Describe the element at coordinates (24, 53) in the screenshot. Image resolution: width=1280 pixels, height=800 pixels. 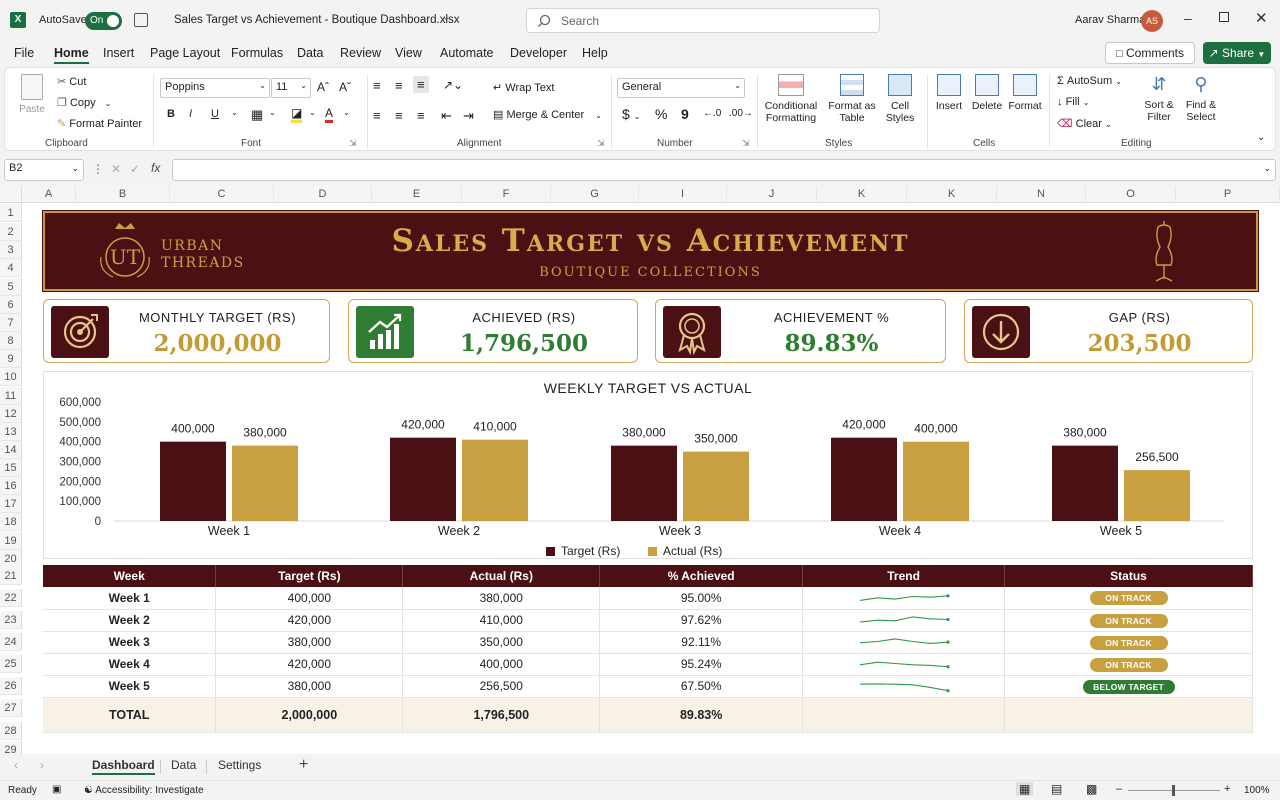
I see `menu-file: File` at that location.